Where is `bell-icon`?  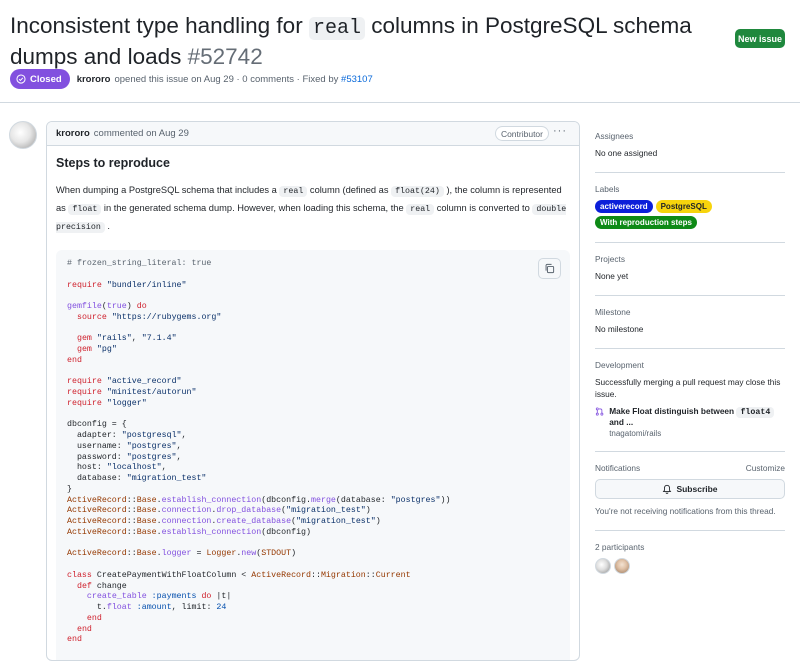 bell-icon is located at coordinates (667, 489).